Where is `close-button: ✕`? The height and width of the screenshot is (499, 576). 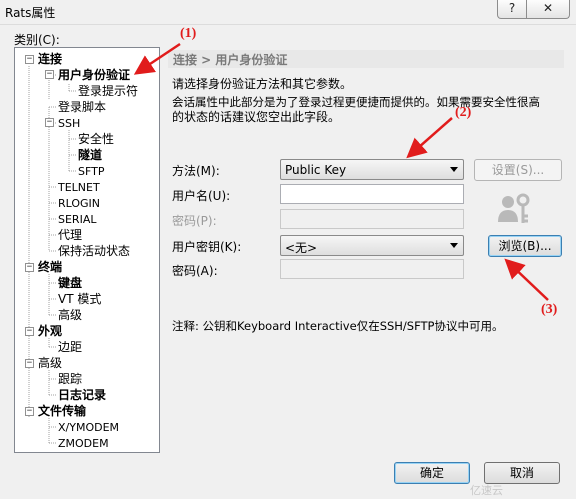 close-button: ✕ is located at coordinates (548, 9).